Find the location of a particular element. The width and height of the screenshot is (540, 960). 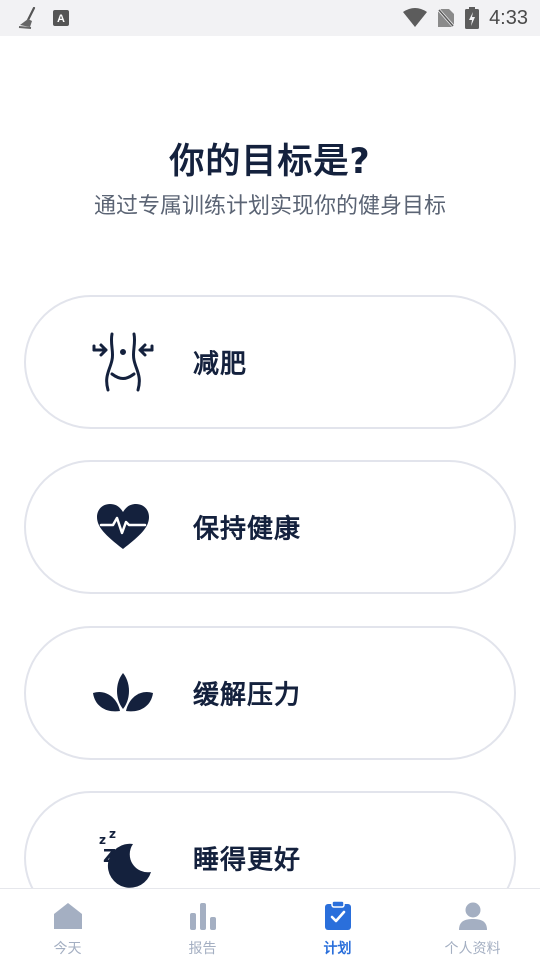

nav-item-plan: 计划 is located at coordinates (337, 924).